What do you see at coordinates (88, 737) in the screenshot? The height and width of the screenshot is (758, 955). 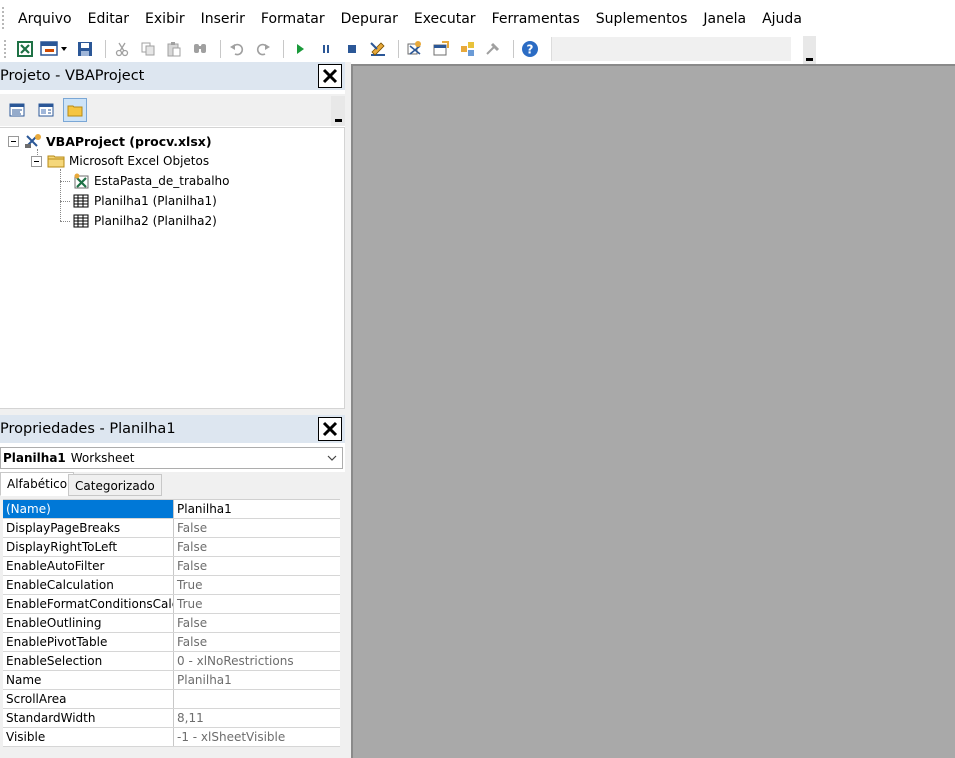 I see `property-name: Visible` at bounding box center [88, 737].